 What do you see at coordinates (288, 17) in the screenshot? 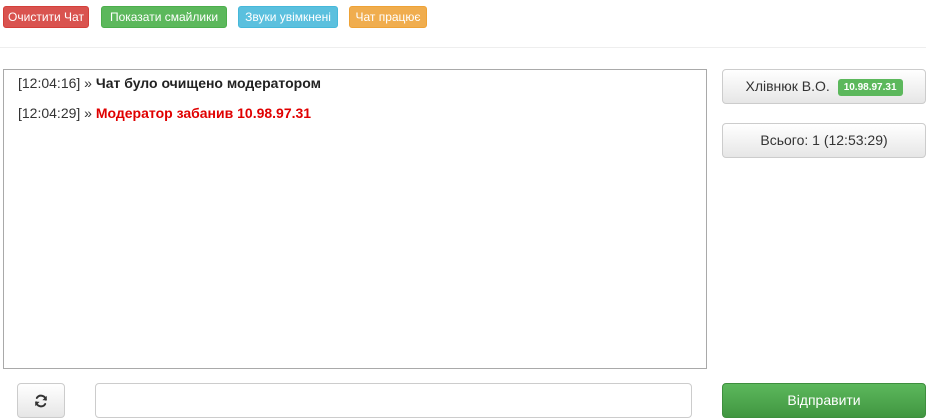
I see `sounds-toggle-button: Звуки увімкнені` at bounding box center [288, 17].